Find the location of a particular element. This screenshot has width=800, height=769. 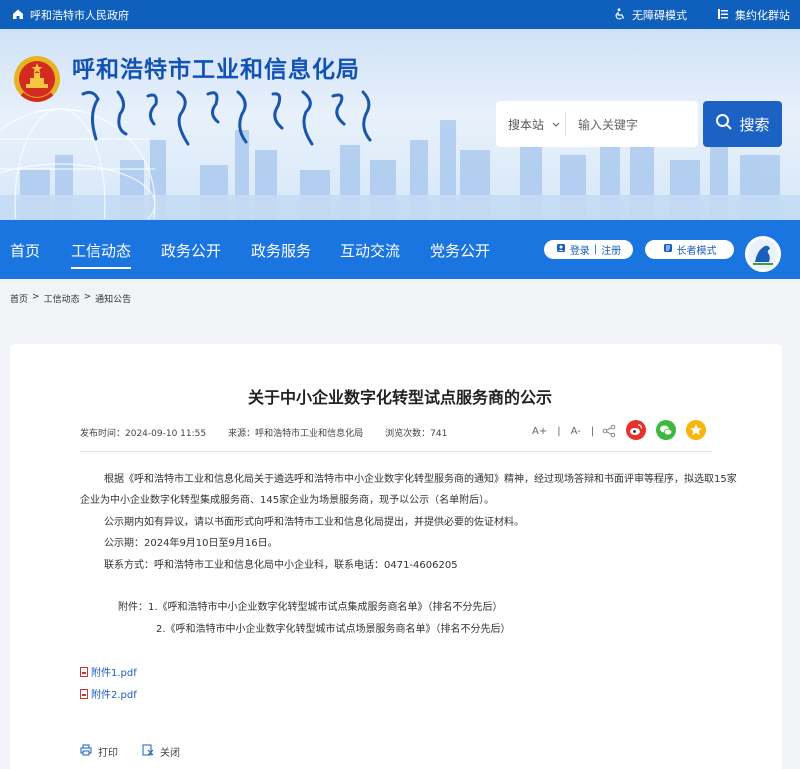

attachment-link-1: 附件1.pdf is located at coordinates (108, 671).